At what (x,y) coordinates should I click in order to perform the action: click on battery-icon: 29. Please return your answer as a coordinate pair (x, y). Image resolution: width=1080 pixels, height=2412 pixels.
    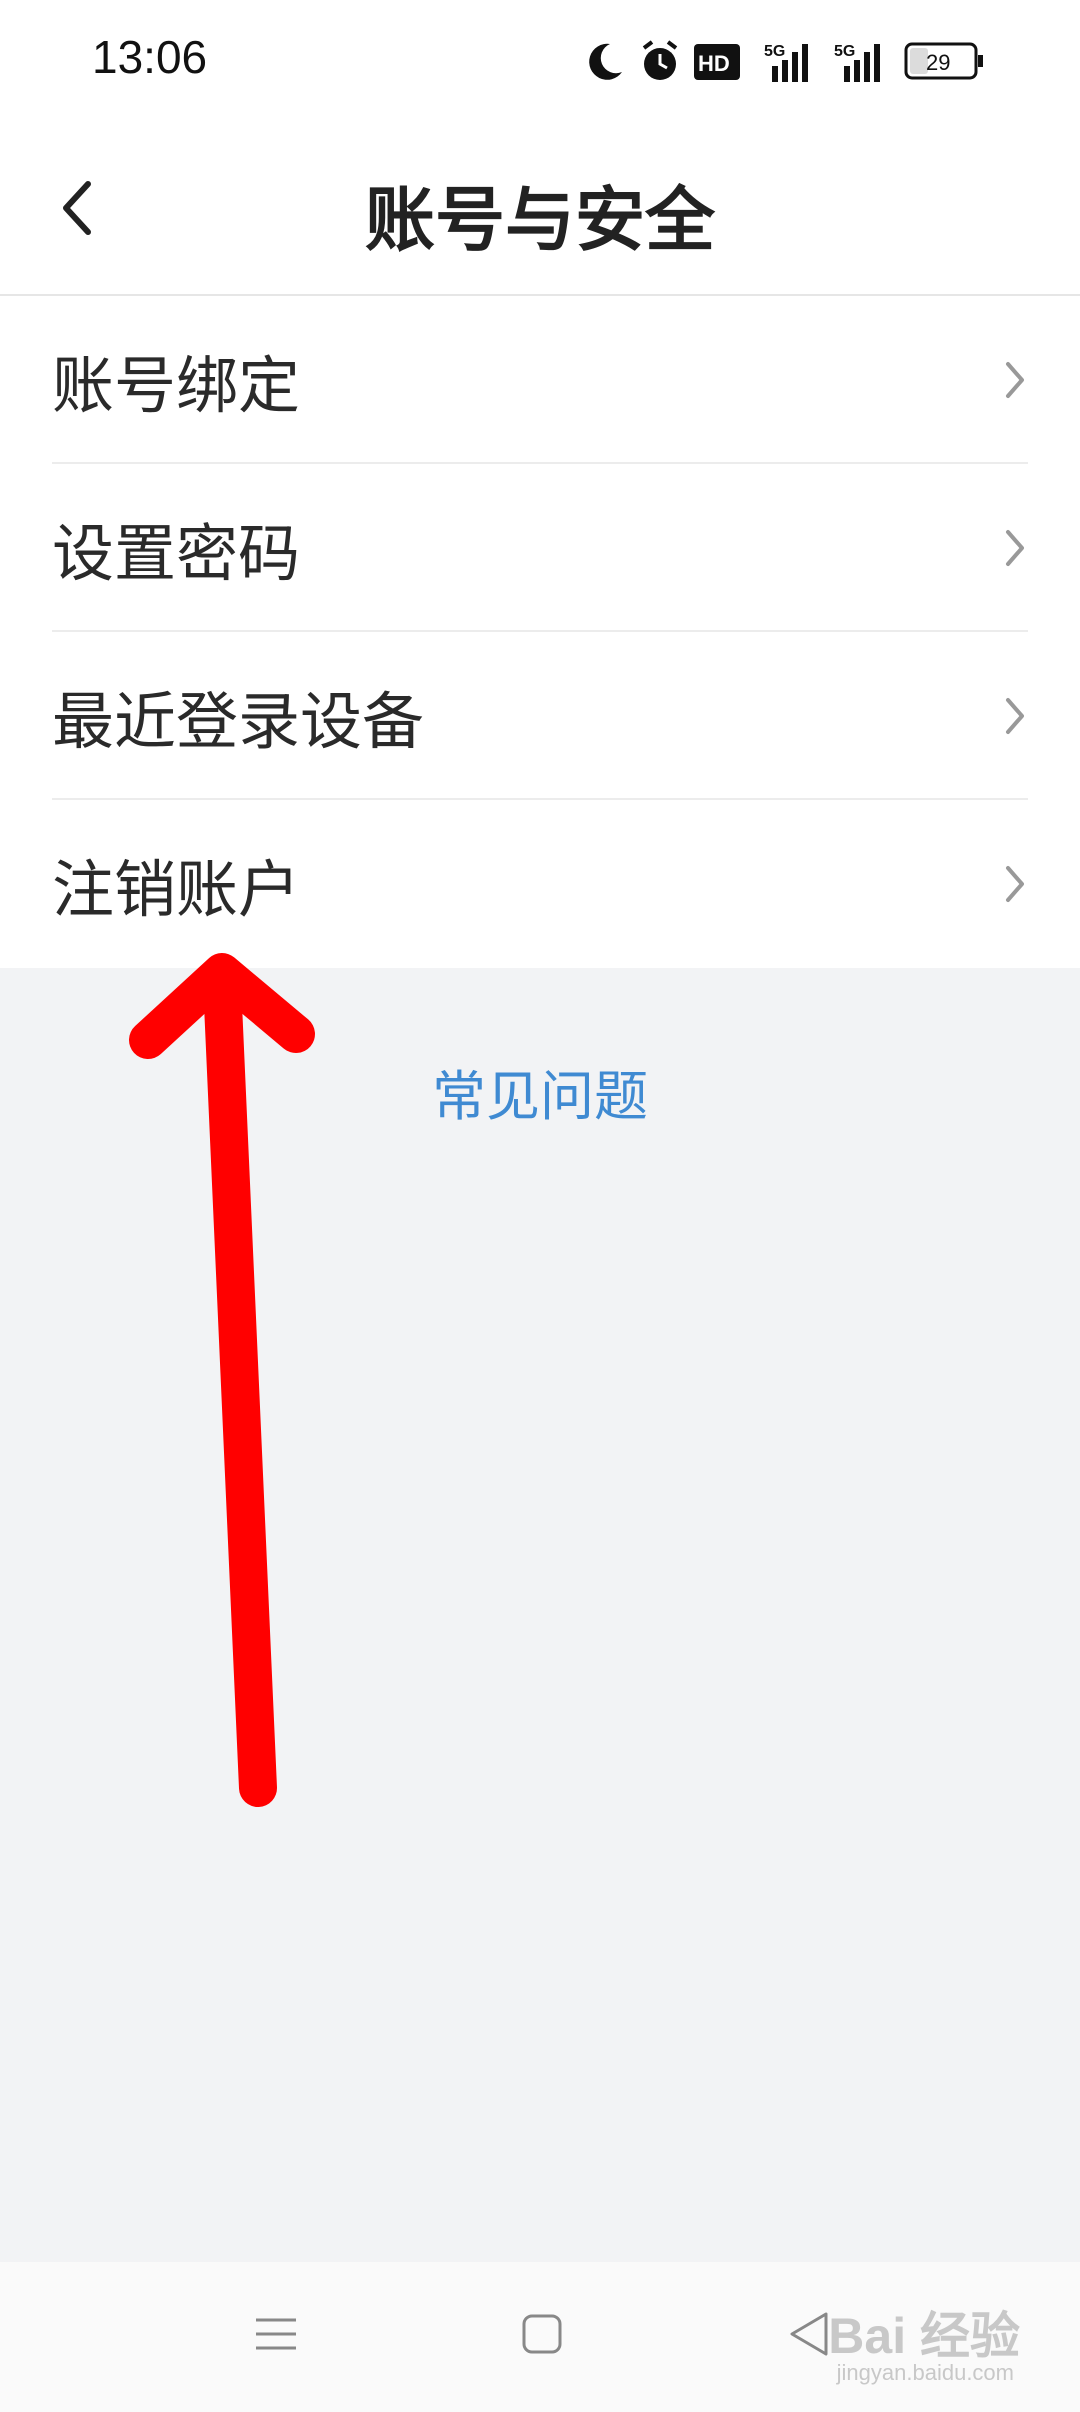
    Looking at the image, I should click on (943, 61).